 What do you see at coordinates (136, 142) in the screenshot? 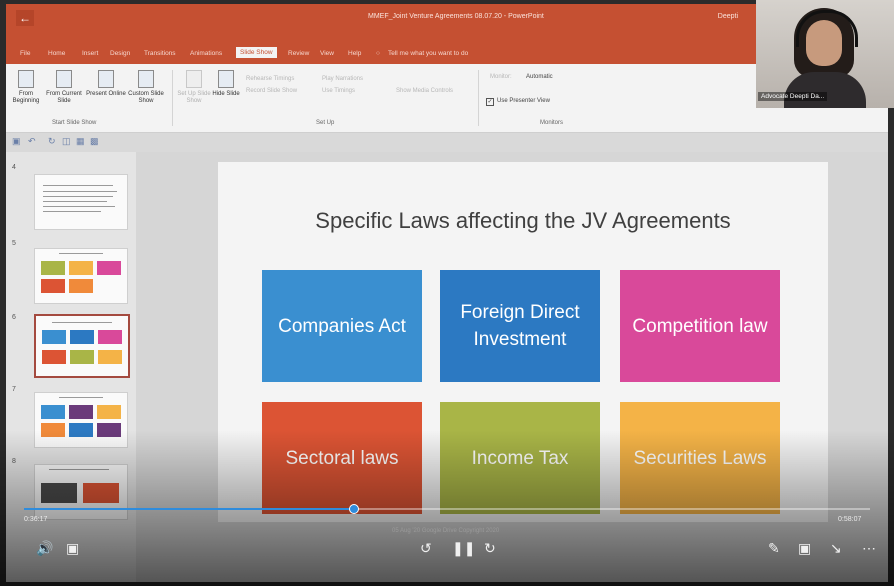
I see `quick-access-toolbar: ▣ ↶ ↻ ◫ ▦ ▩` at bounding box center [136, 142].